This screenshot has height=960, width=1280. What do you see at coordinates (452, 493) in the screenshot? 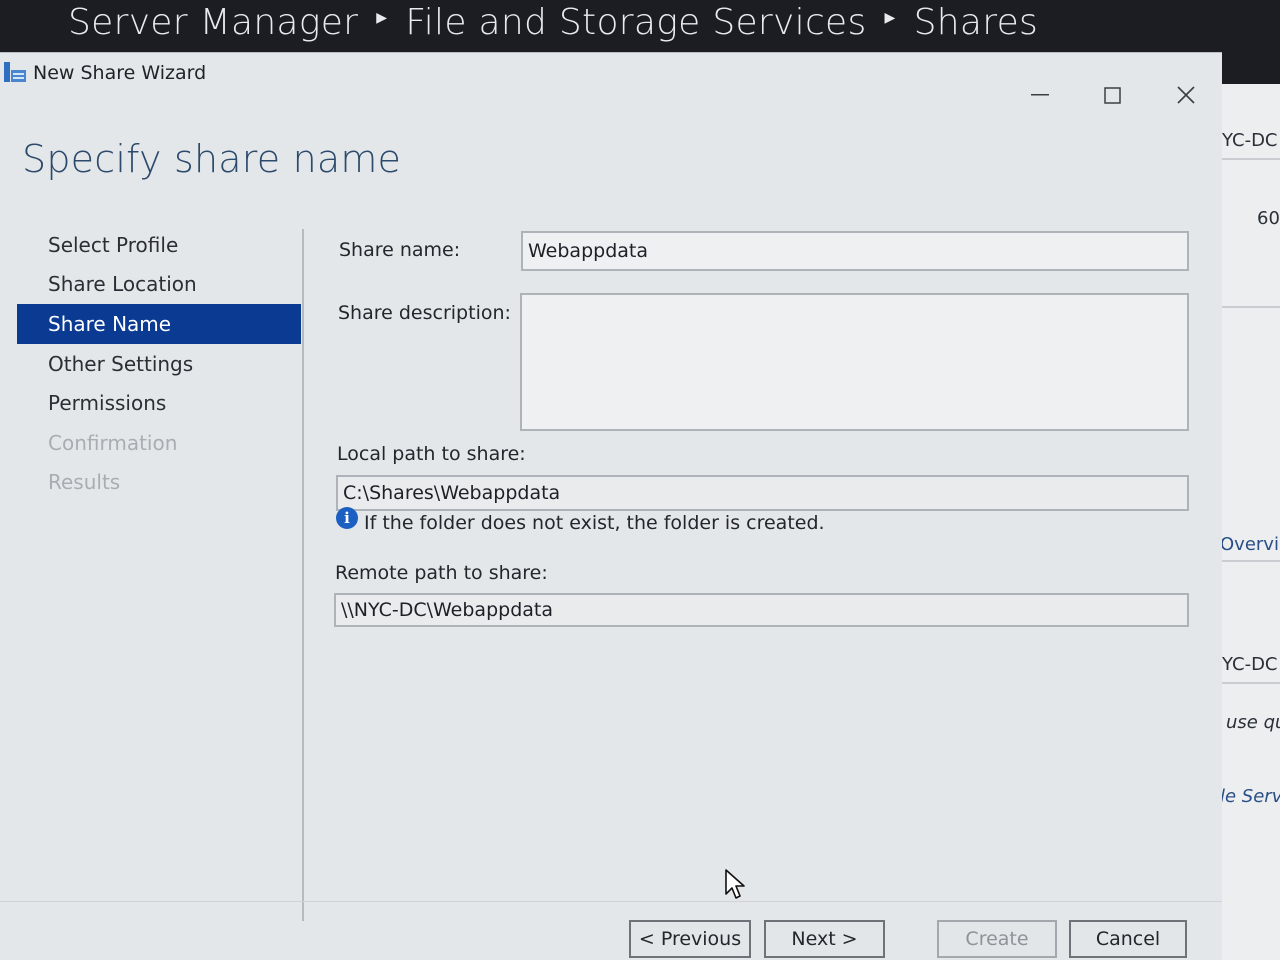
I see `local-path-value: C:\Shares\Webappdata` at bounding box center [452, 493].